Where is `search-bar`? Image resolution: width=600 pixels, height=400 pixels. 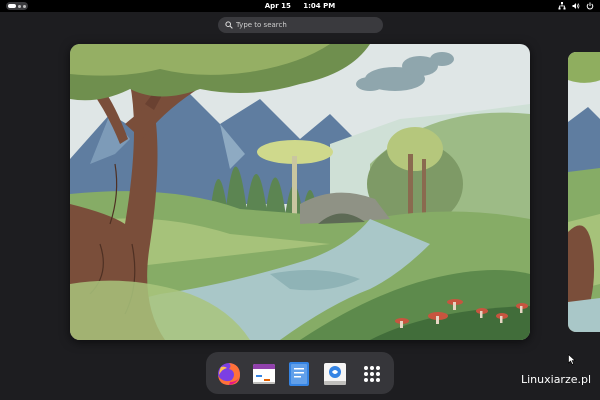 search-bar is located at coordinates (300, 25).